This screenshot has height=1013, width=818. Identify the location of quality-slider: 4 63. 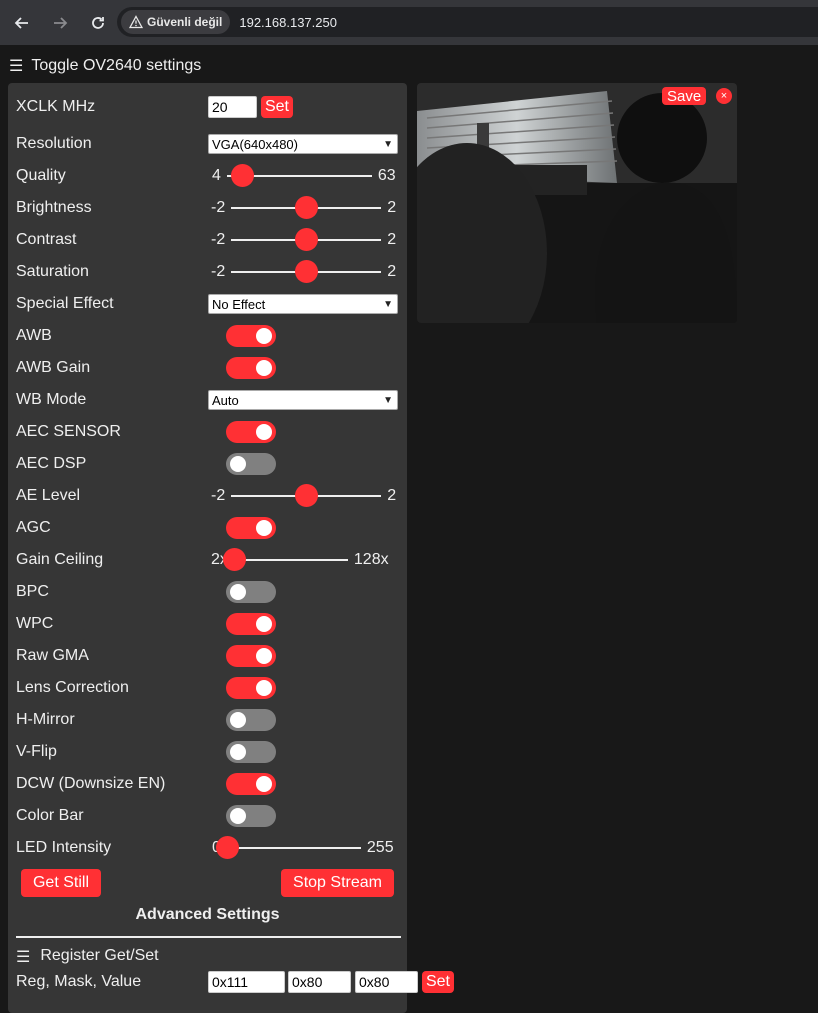
(304, 176).